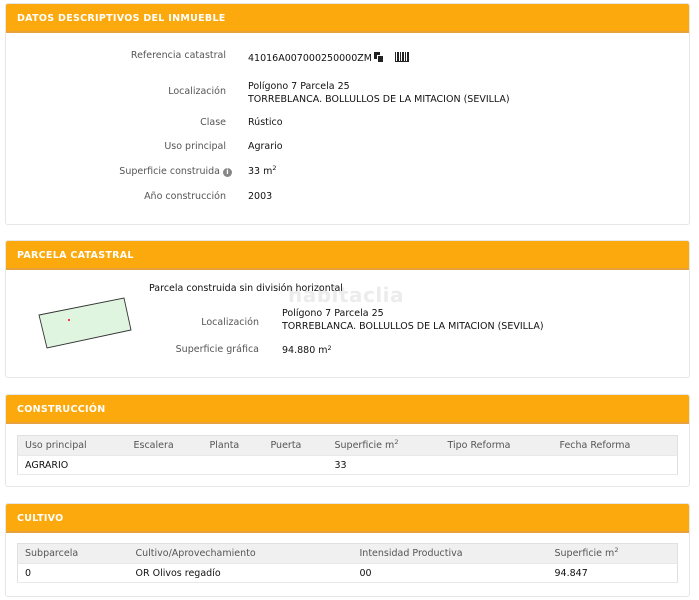 Image resolution: width=699 pixels, height=600 pixels. Describe the element at coordinates (347, 198) in the screenshot. I see `anio-row: Año construcción 2003` at that location.